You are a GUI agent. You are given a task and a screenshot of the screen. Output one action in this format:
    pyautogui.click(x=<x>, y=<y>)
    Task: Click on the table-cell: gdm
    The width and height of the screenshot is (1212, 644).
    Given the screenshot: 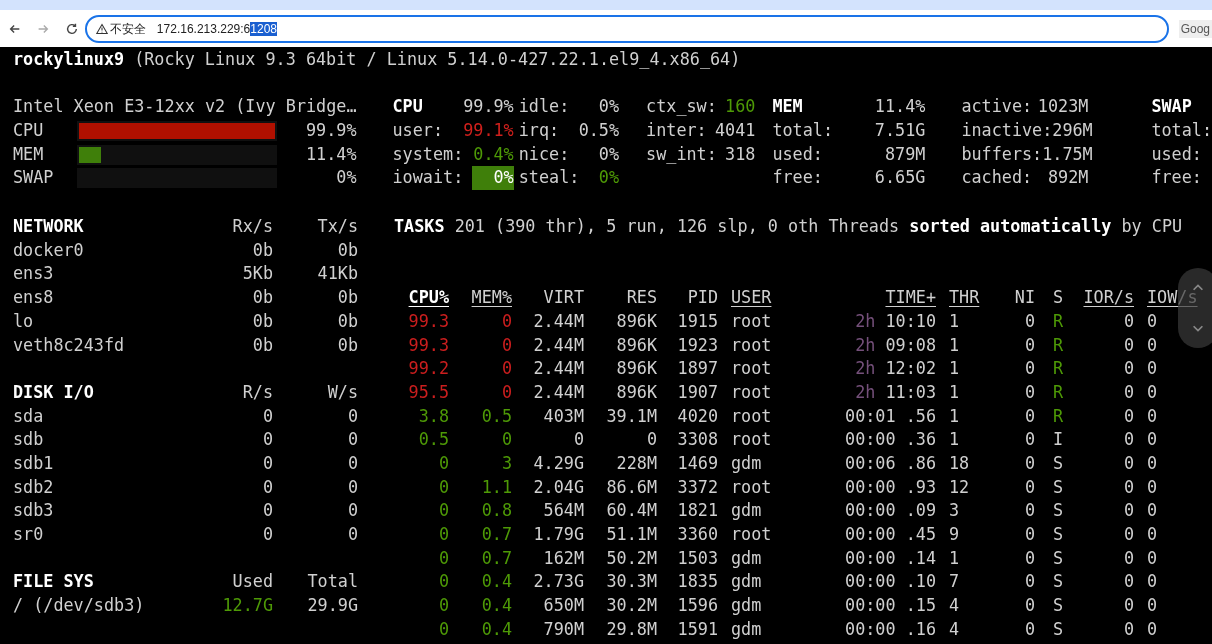 What is the action you would take?
    pyautogui.click(x=746, y=605)
    